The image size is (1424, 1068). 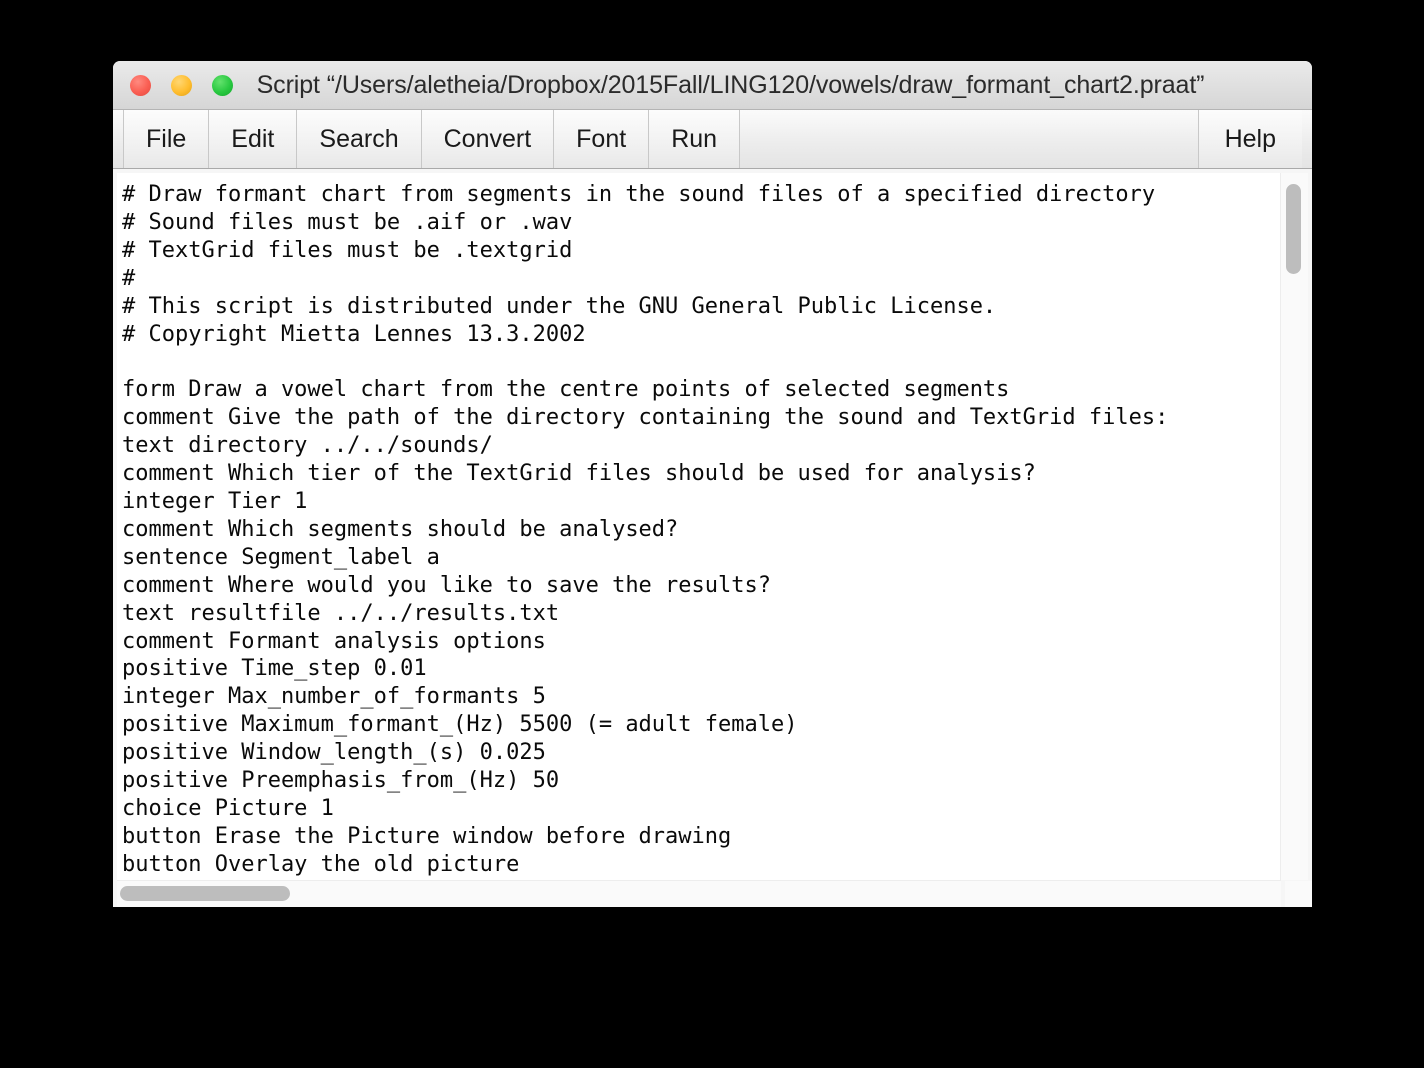 What do you see at coordinates (253, 139) in the screenshot?
I see `menu-item-edit: Edit` at bounding box center [253, 139].